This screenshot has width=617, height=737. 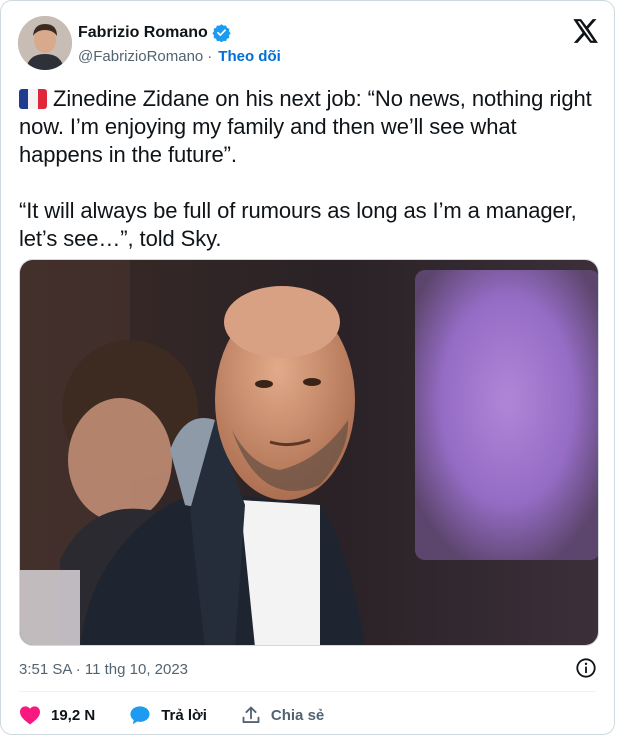 What do you see at coordinates (73, 715) in the screenshot?
I see `like-count: 19,2 N` at bounding box center [73, 715].